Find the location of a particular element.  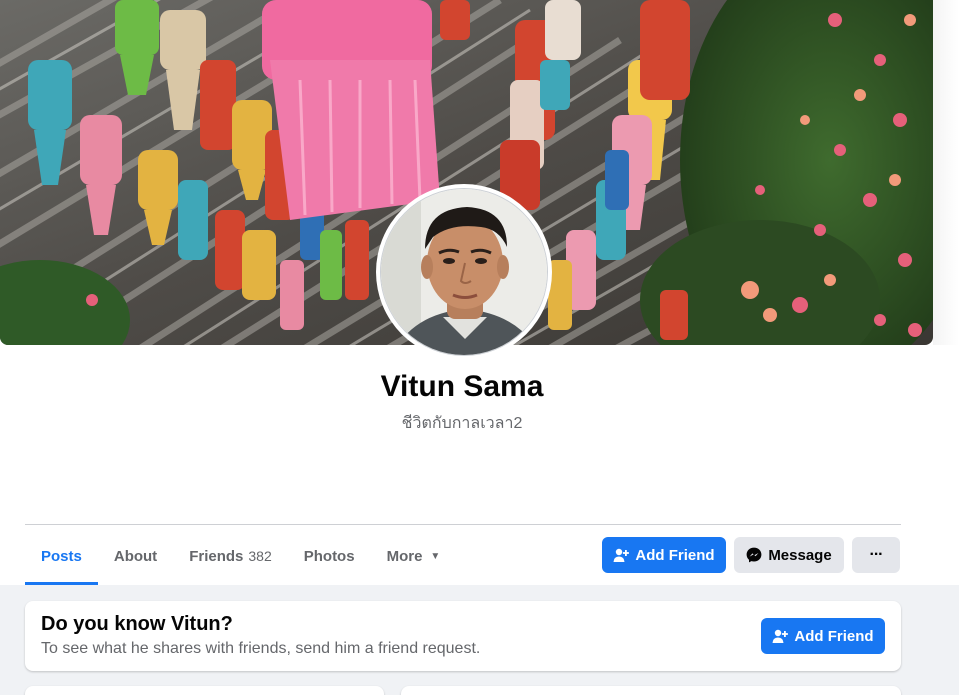

profile-tabs: Posts About Friends 382 Photos More ▼ is located at coordinates (240, 556).